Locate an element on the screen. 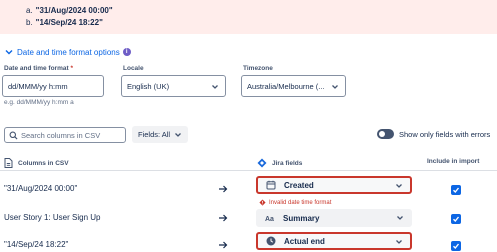 Image resolution: width=497 pixels, height=252 pixels. search-input is located at coordinates (71, 135).